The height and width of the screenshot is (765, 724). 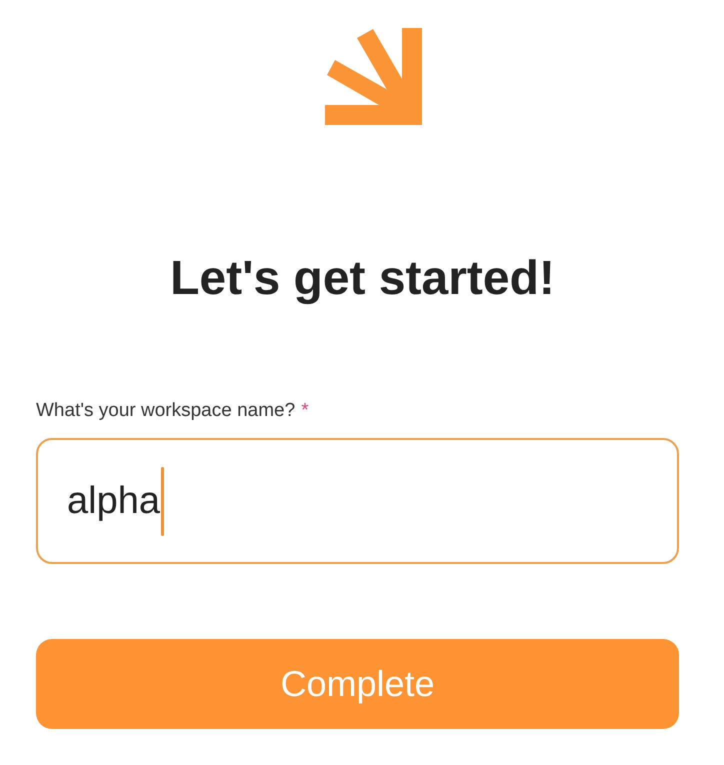 What do you see at coordinates (357, 501) in the screenshot?
I see `input-field: alpha` at bounding box center [357, 501].